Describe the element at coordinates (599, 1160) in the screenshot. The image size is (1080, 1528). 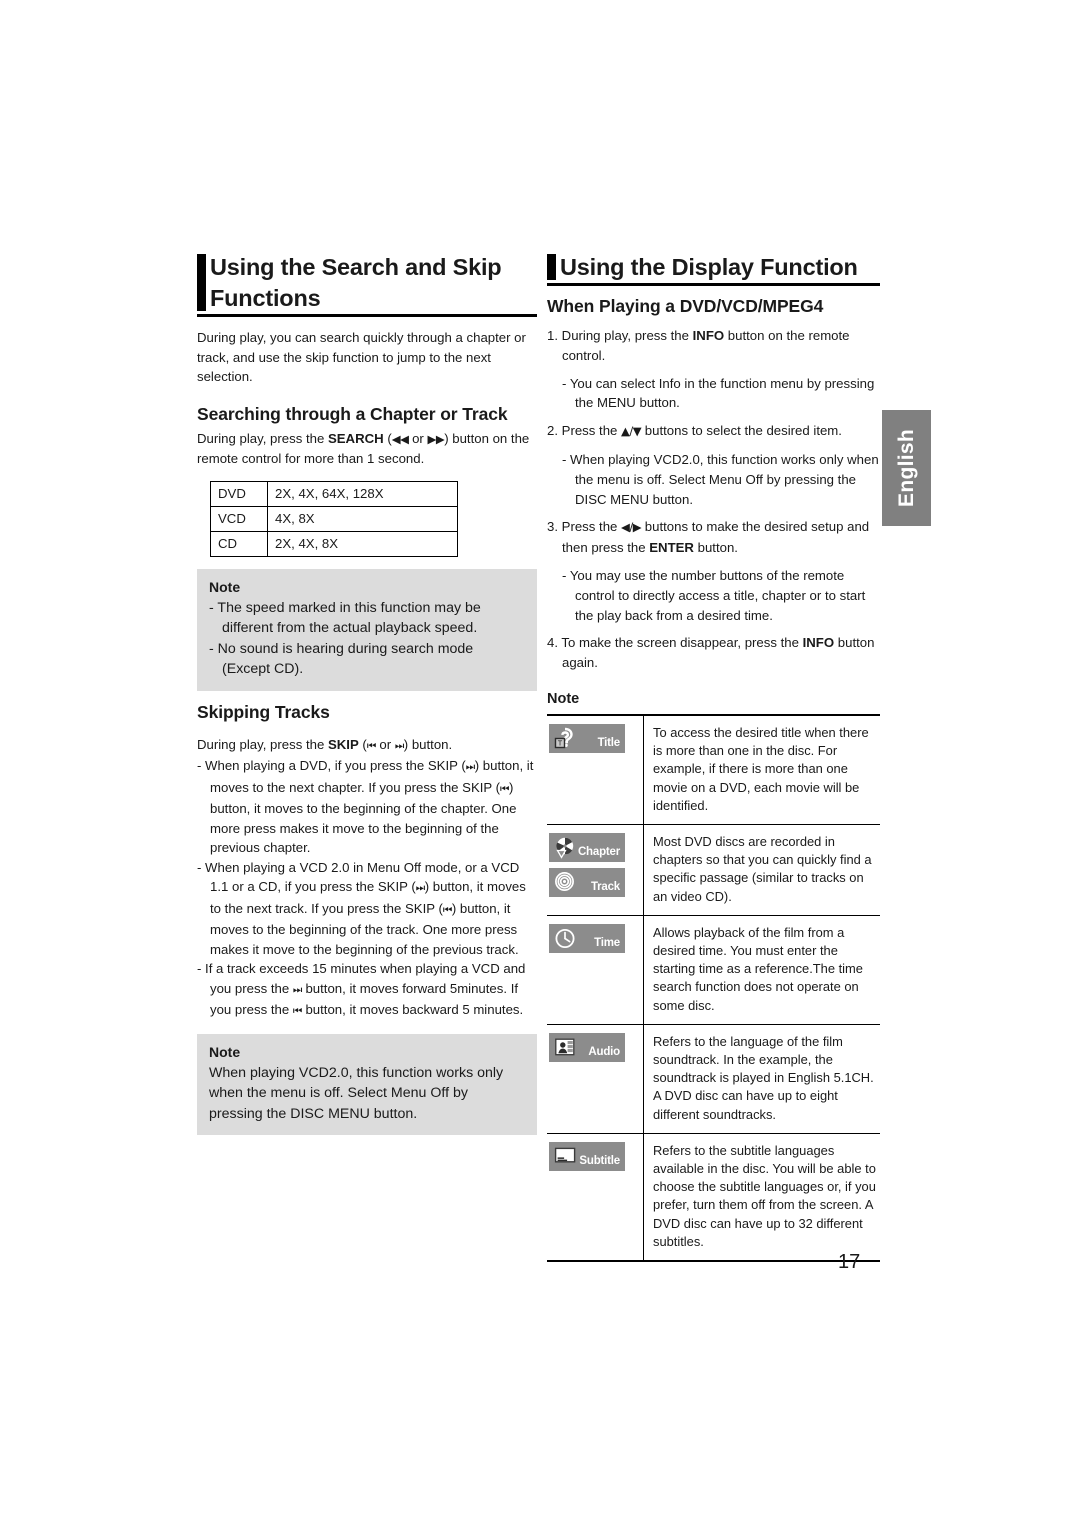
I see `badge-label: Subtitle` at that location.